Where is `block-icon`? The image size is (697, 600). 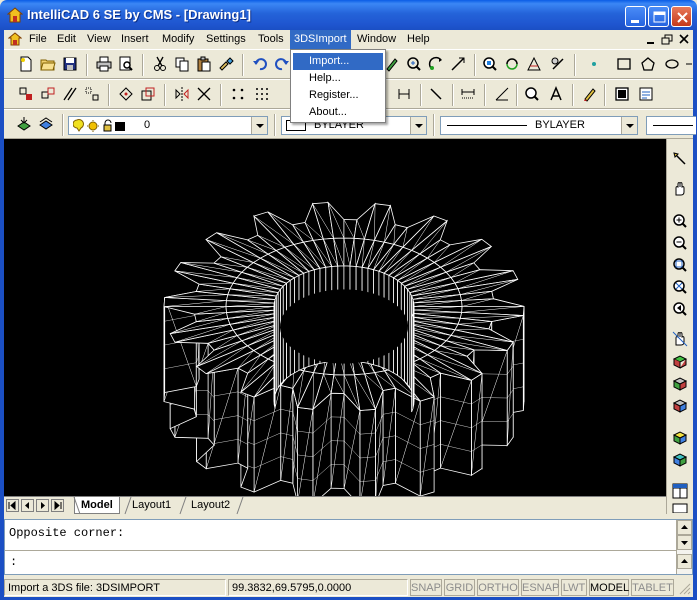
block-icon is located at coordinates (622, 94).